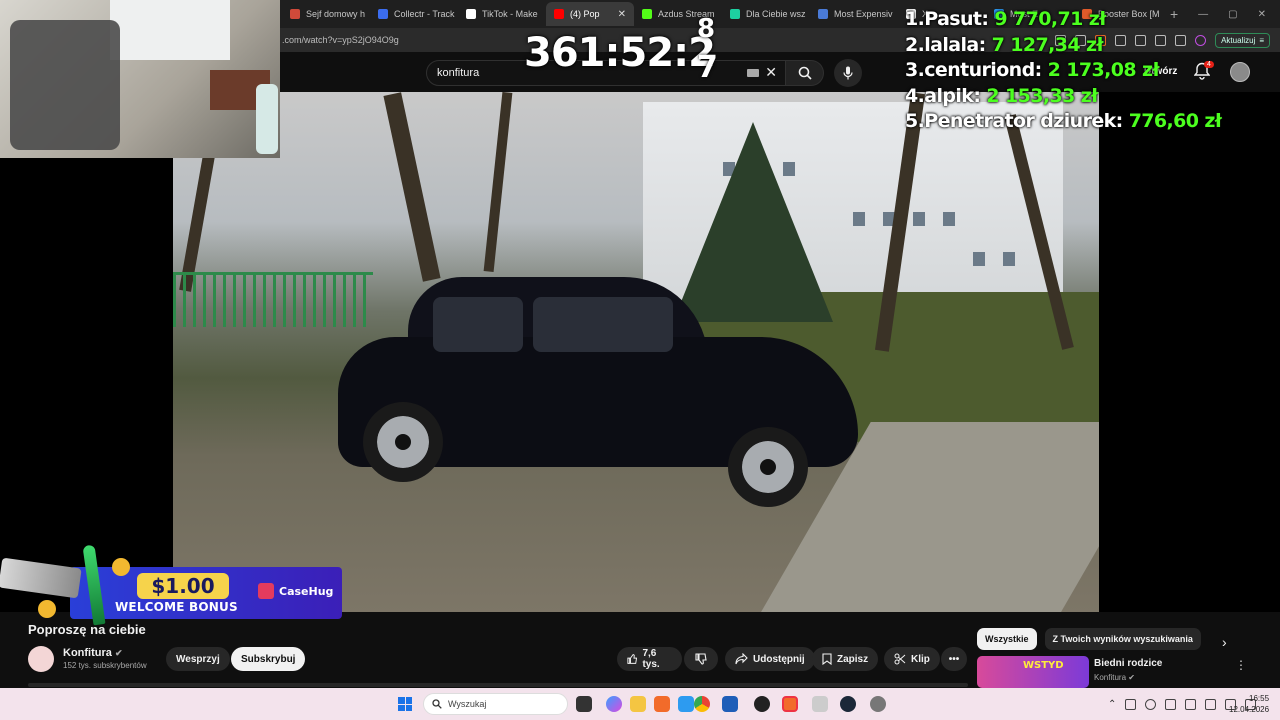 The image size is (1280, 720). I want to click on leaderboard-rank: 4., so click(915, 95).